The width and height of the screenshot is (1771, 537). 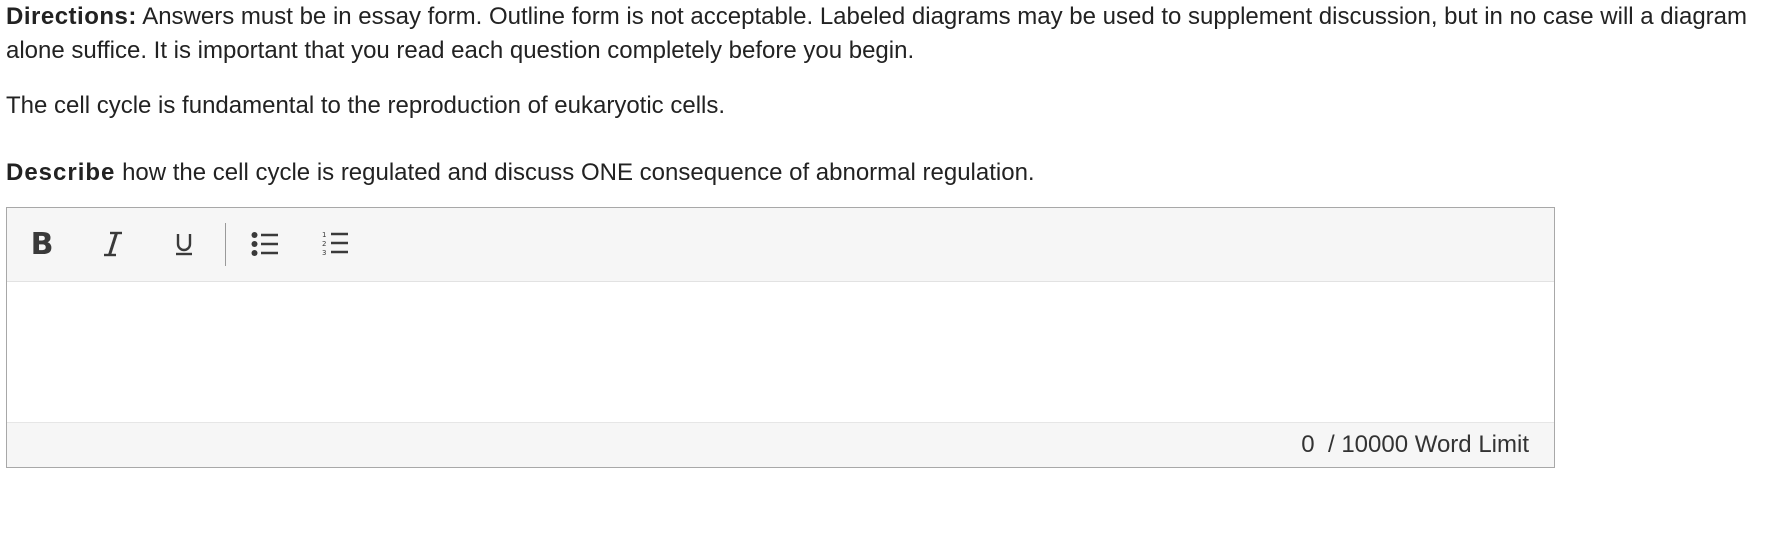 What do you see at coordinates (324, 253) in the screenshot?
I see `svg-text: 3` at bounding box center [324, 253].